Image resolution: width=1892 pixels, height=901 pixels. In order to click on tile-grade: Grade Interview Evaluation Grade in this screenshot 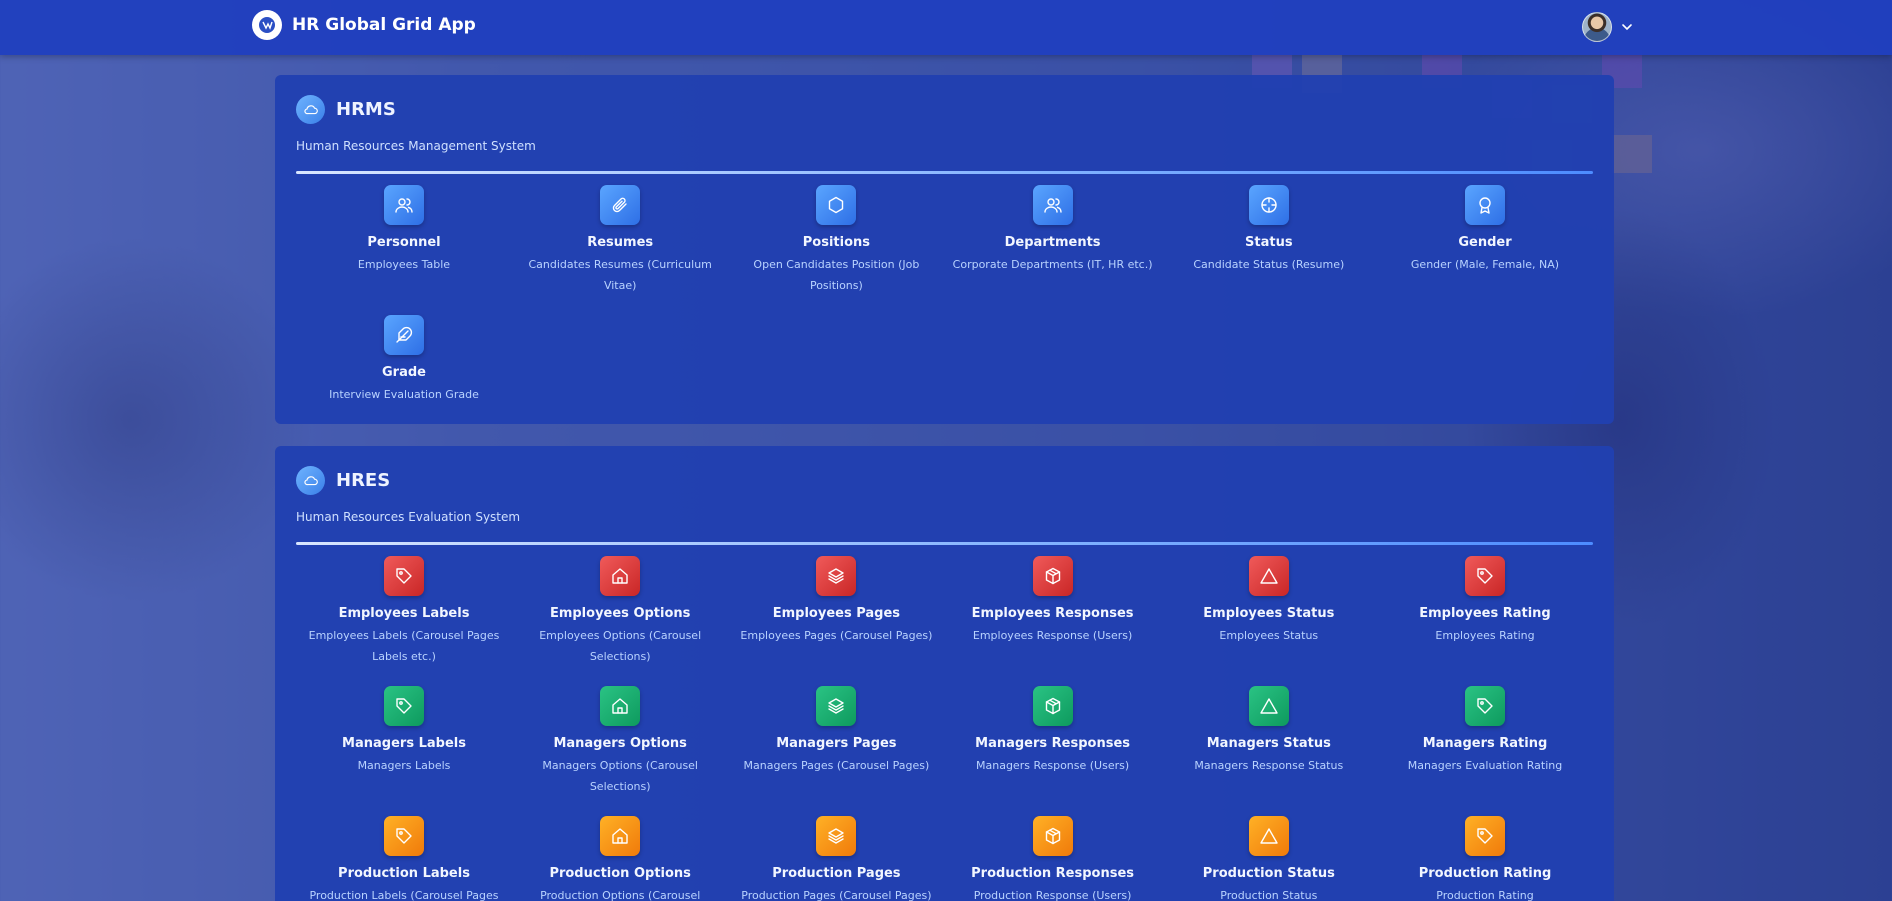, I will do `click(404, 360)`.